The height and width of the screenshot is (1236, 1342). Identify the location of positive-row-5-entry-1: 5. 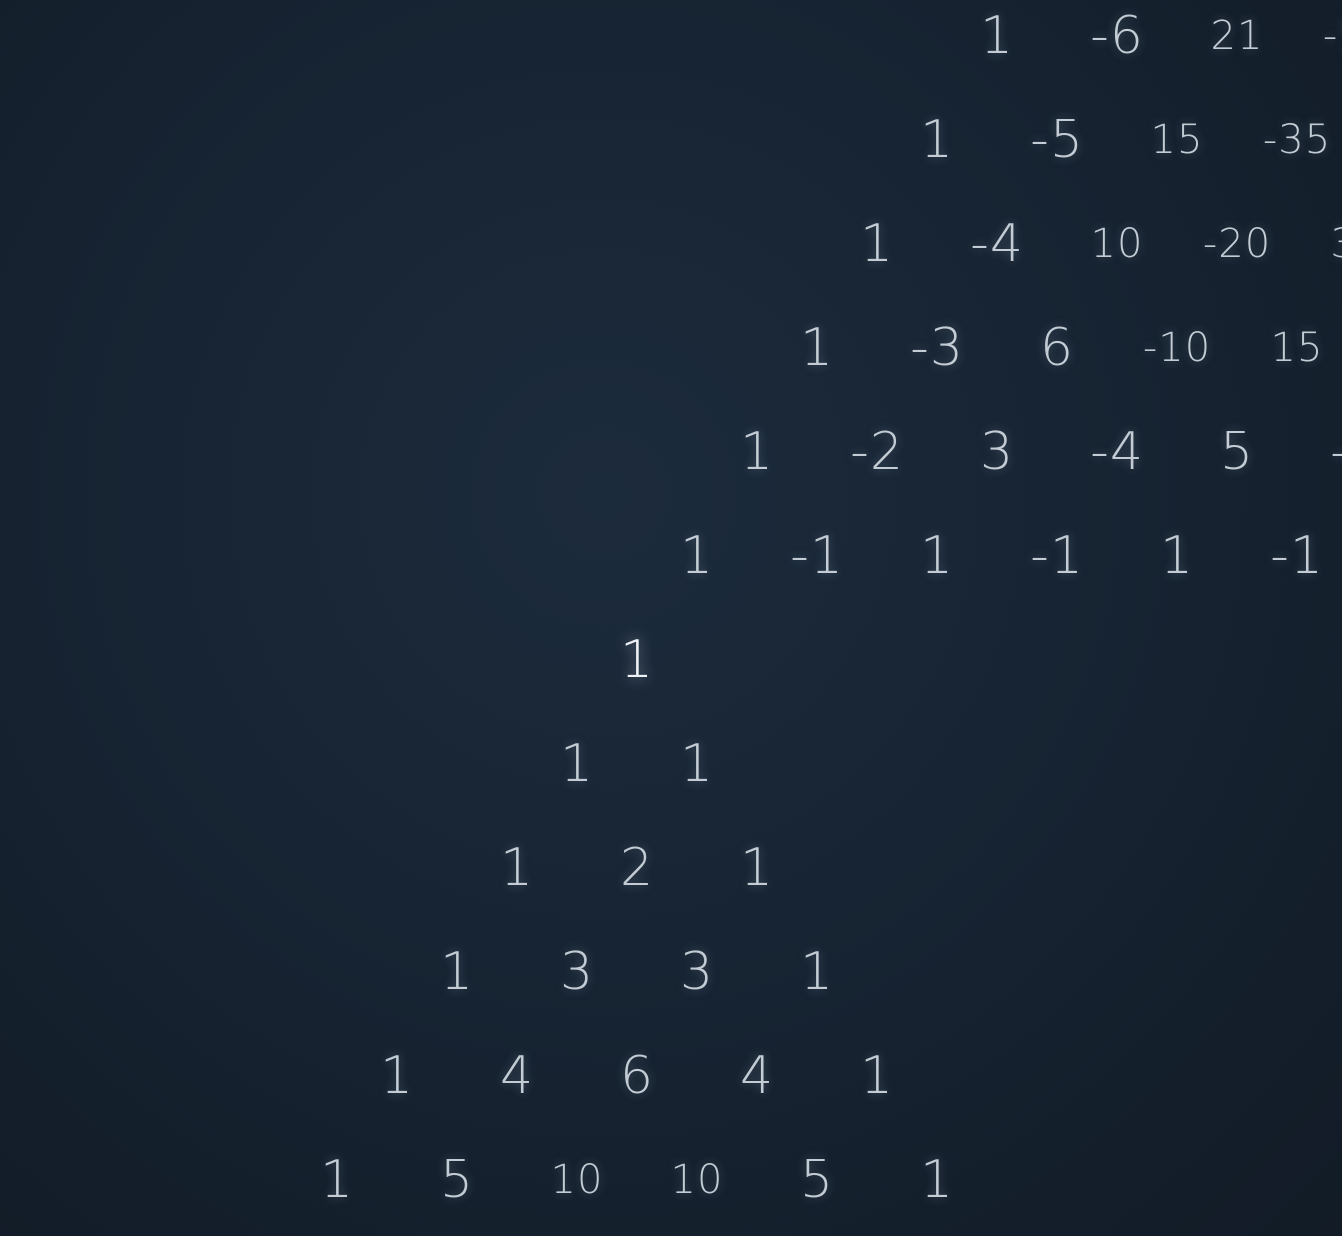
(457, 1180).